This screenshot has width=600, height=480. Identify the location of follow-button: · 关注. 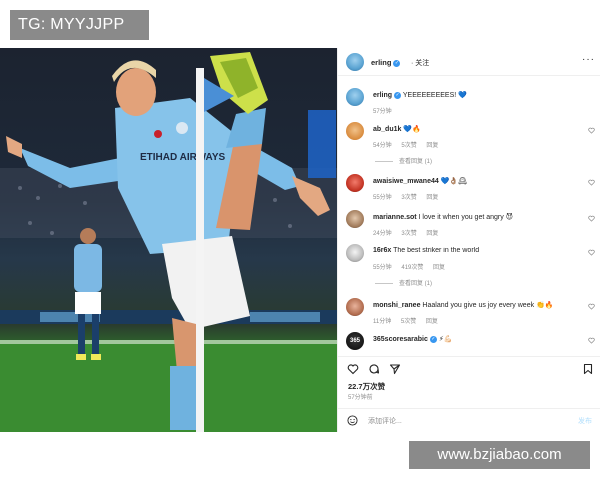
(420, 63).